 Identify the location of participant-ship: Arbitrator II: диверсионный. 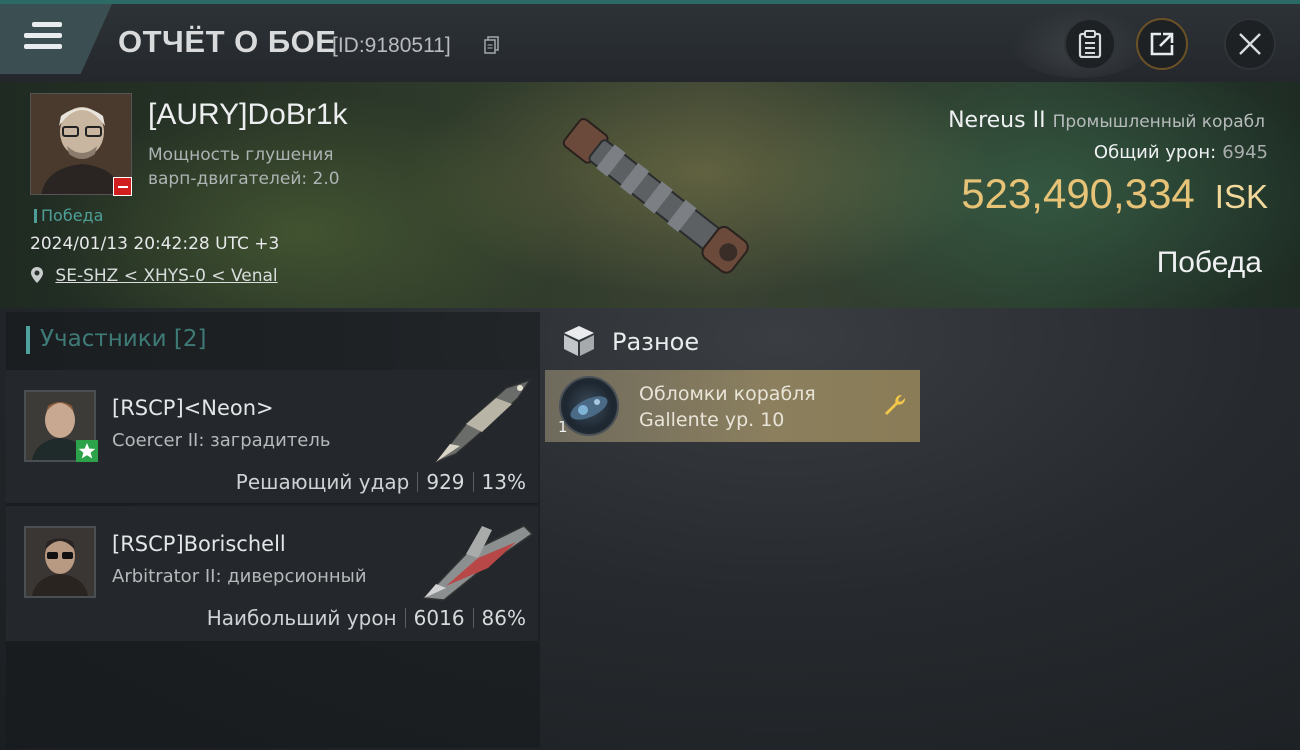
(239, 576).